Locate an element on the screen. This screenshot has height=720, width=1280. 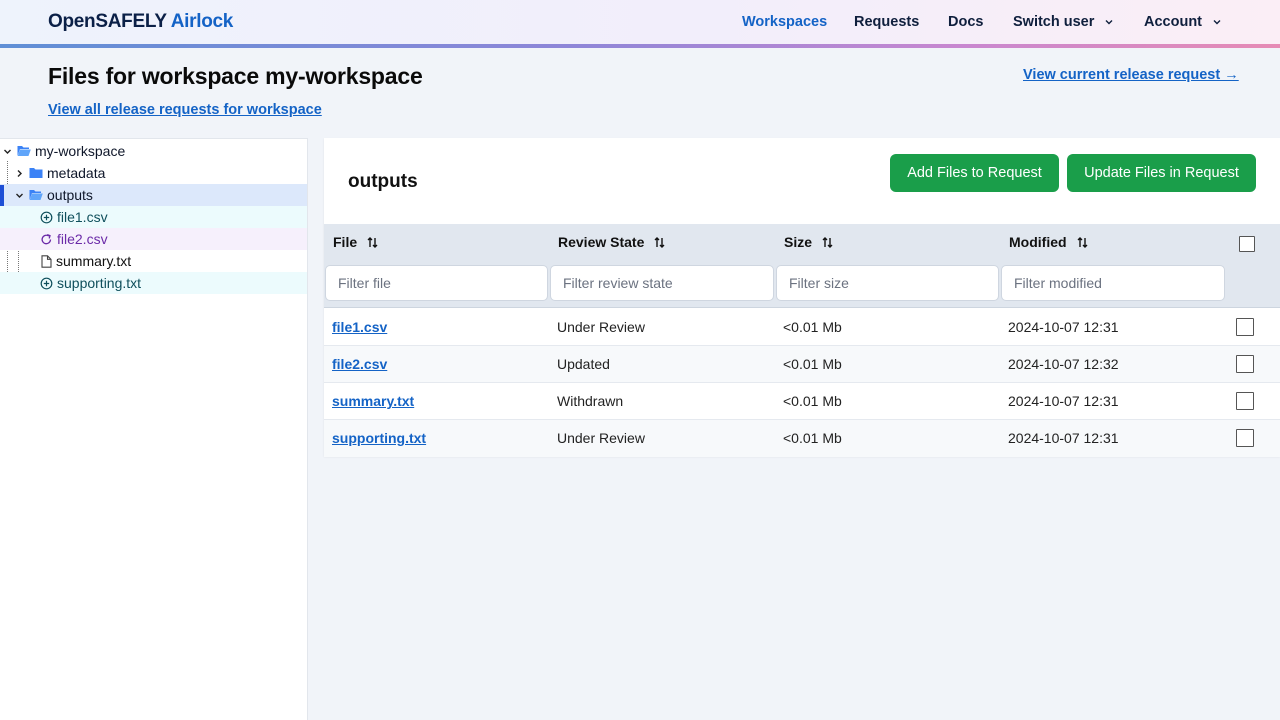
select-all-checkbox is located at coordinates (1247, 244).